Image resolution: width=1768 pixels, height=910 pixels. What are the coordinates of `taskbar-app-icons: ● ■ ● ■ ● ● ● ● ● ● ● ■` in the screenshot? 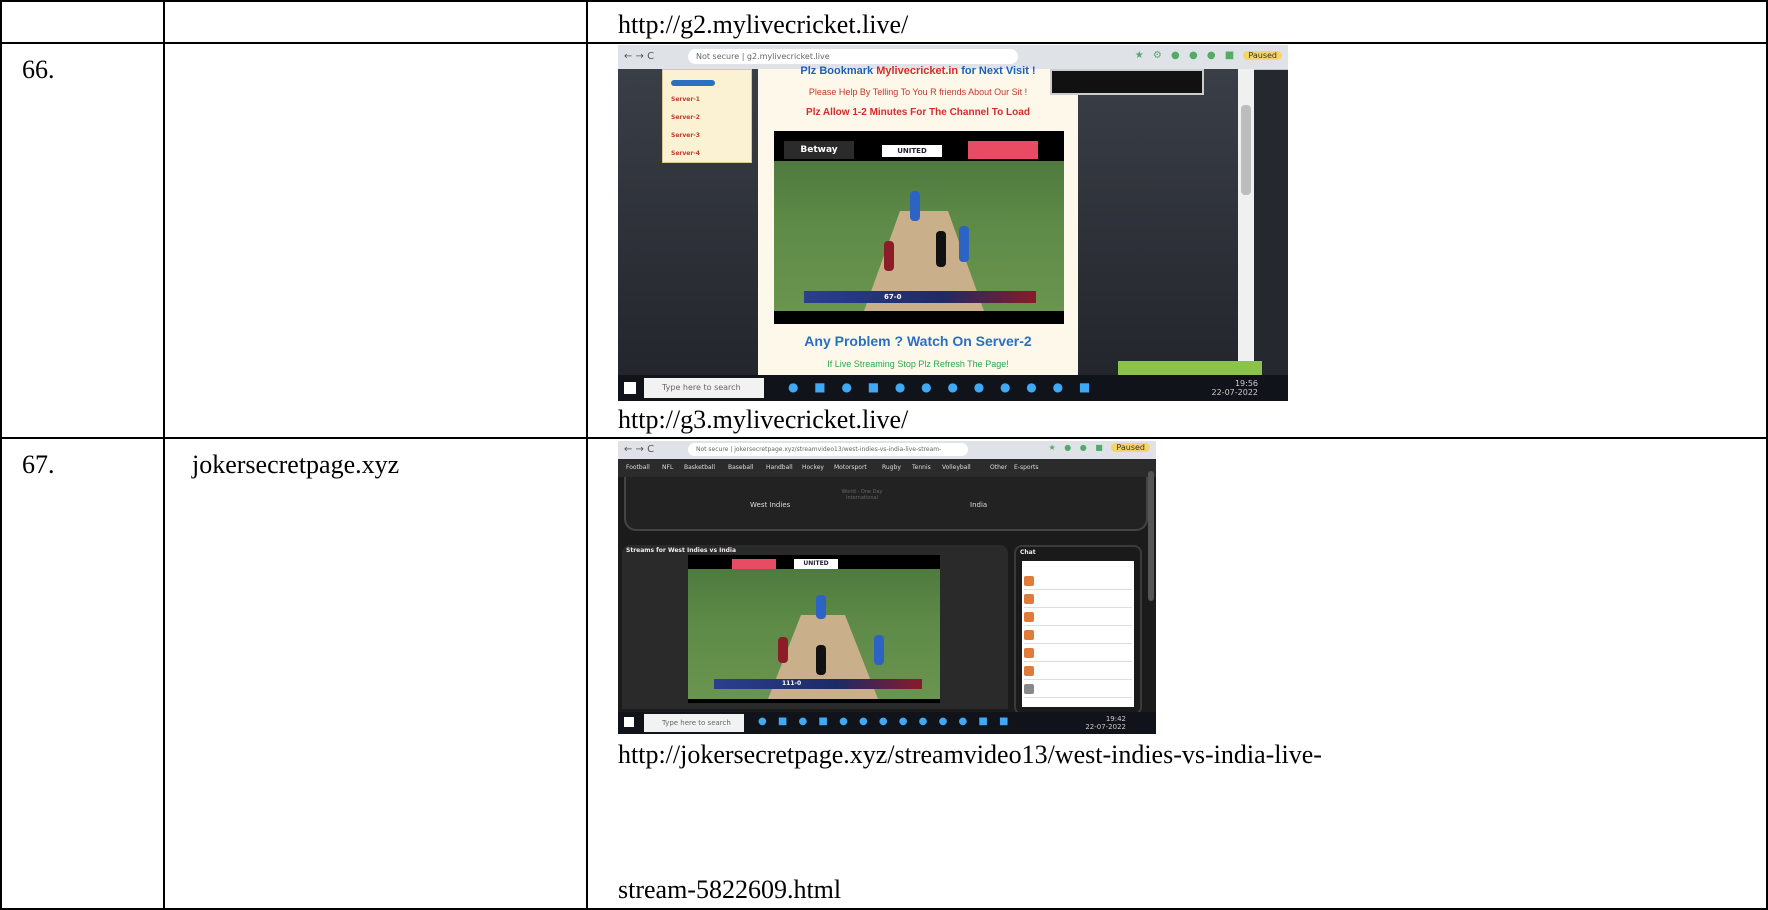 It's located at (942, 387).